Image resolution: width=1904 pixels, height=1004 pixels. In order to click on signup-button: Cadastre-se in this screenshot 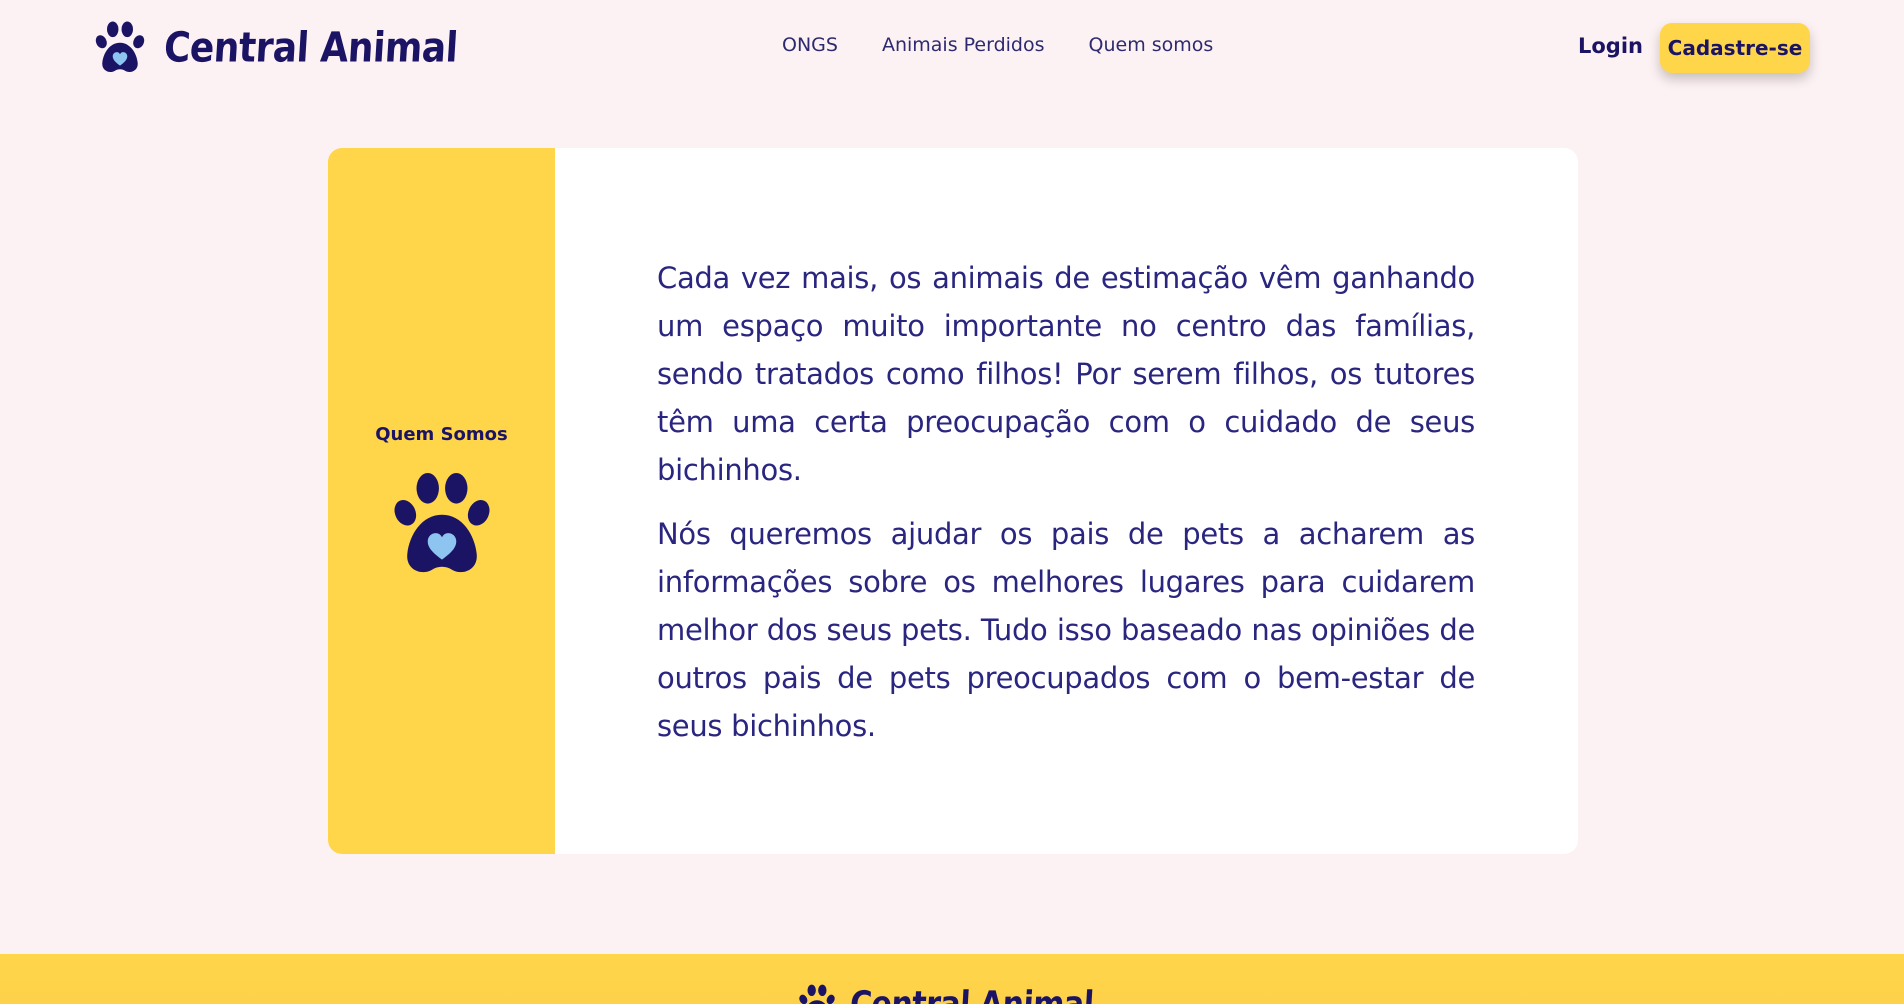, I will do `click(1735, 48)`.